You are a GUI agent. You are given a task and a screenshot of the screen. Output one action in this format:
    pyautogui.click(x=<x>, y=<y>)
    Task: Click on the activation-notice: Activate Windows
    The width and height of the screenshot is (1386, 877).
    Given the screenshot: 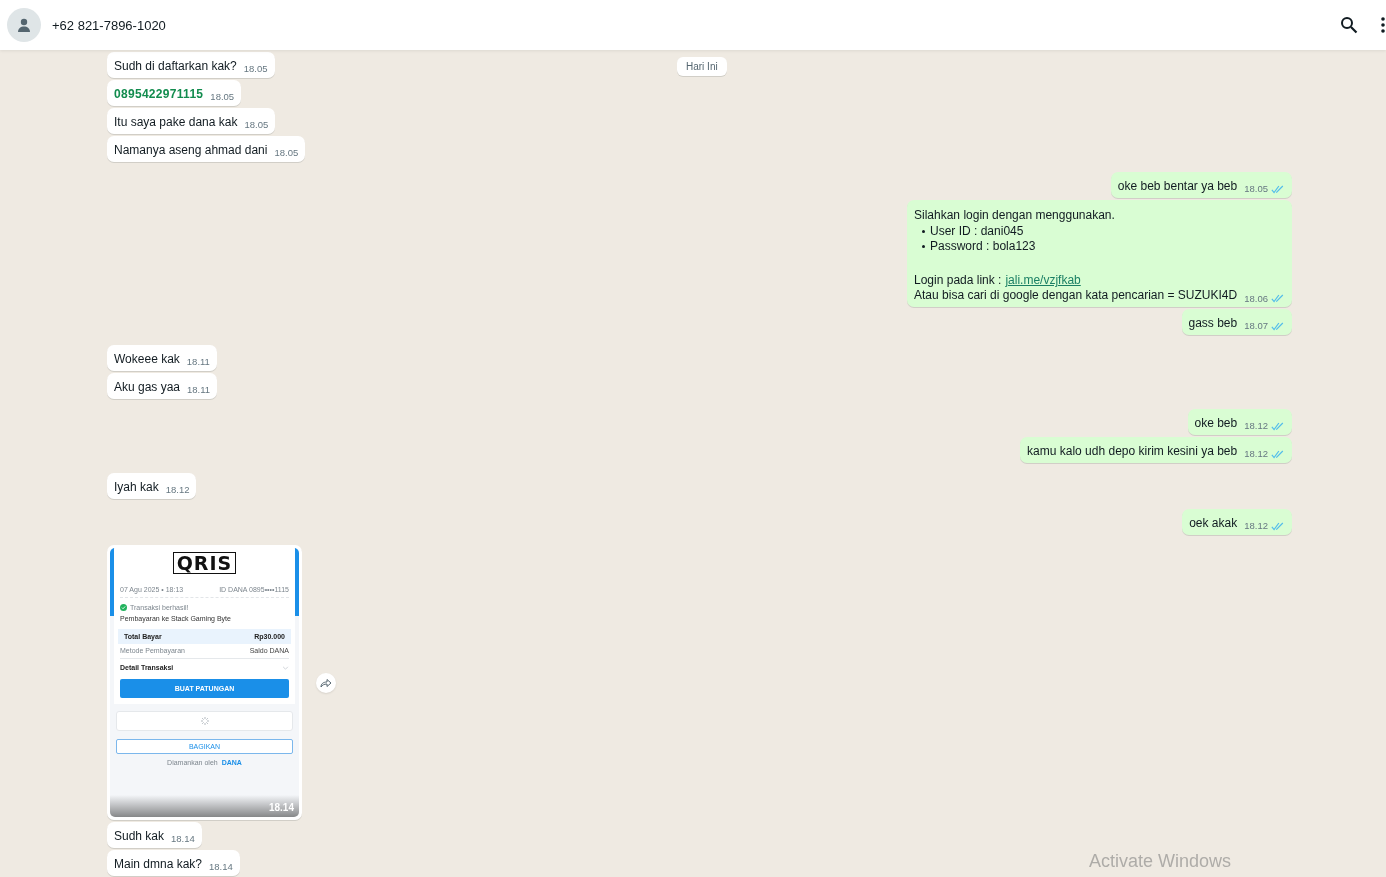 What is the action you would take?
    pyautogui.click(x=1160, y=861)
    